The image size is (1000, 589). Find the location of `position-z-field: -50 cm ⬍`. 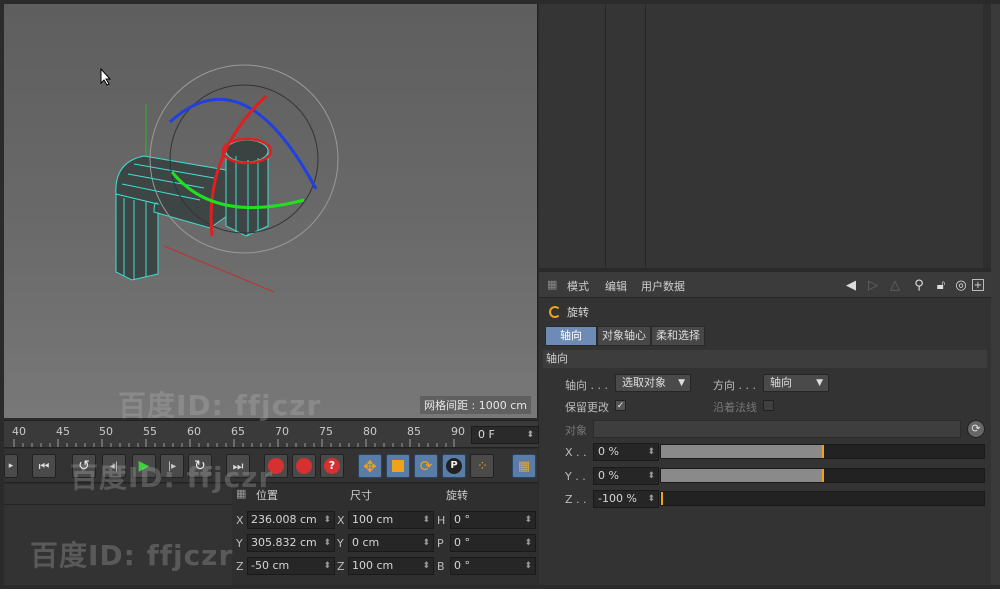

position-z-field: -50 cm ⬍ is located at coordinates (291, 566).